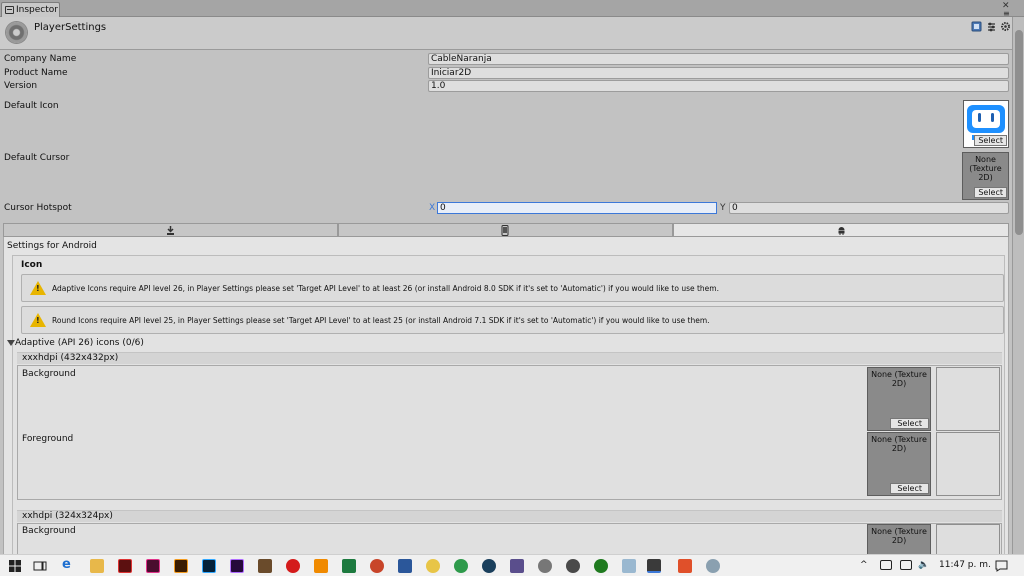  Describe the element at coordinates (52, 246) in the screenshot. I see `settings-title: Settings for Android` at that location.